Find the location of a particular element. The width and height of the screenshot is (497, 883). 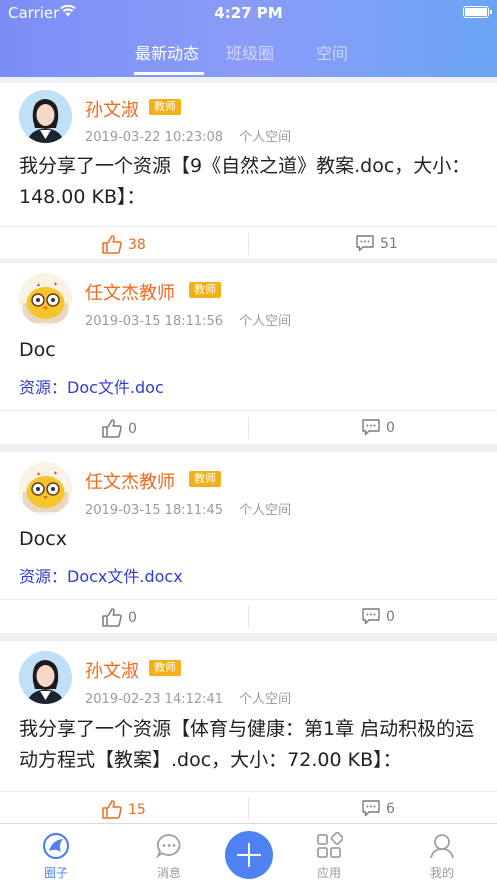

resource-link: Docx文件.docx is located at coordinates (125, 576).